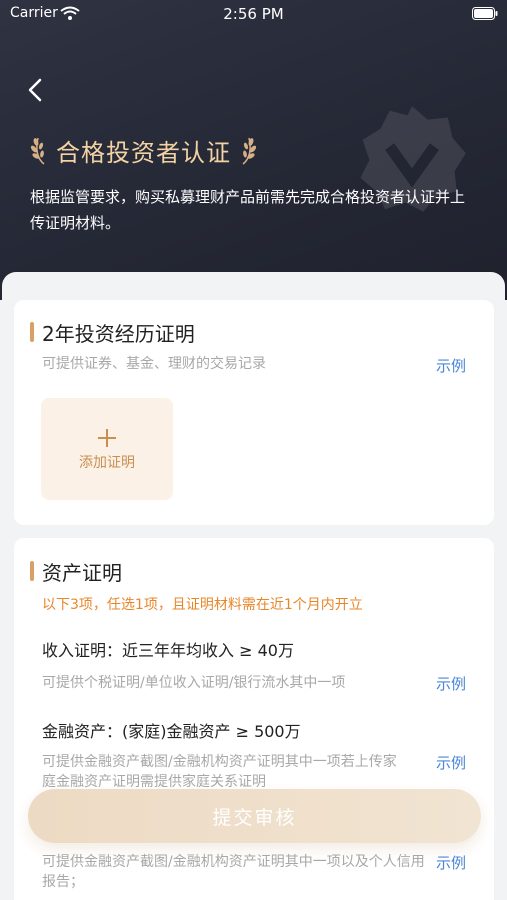 Image resolution: width=507 pixels, height=900 pixels. What do you see at coordinates (249, 151) in the screenshot?
I see `laurel-right-icon` at bounding box center [249, 151].